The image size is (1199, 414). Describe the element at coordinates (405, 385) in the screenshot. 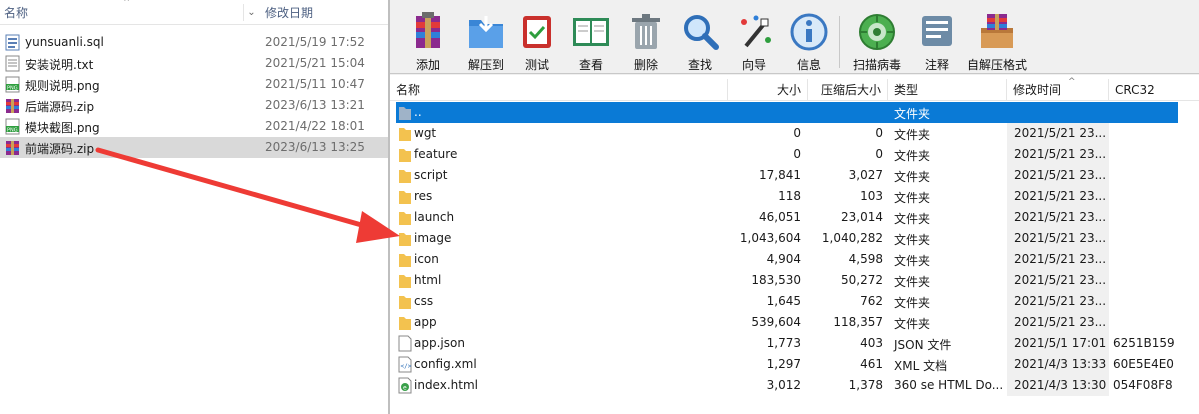

I see `html-file-icon: e` at that location.